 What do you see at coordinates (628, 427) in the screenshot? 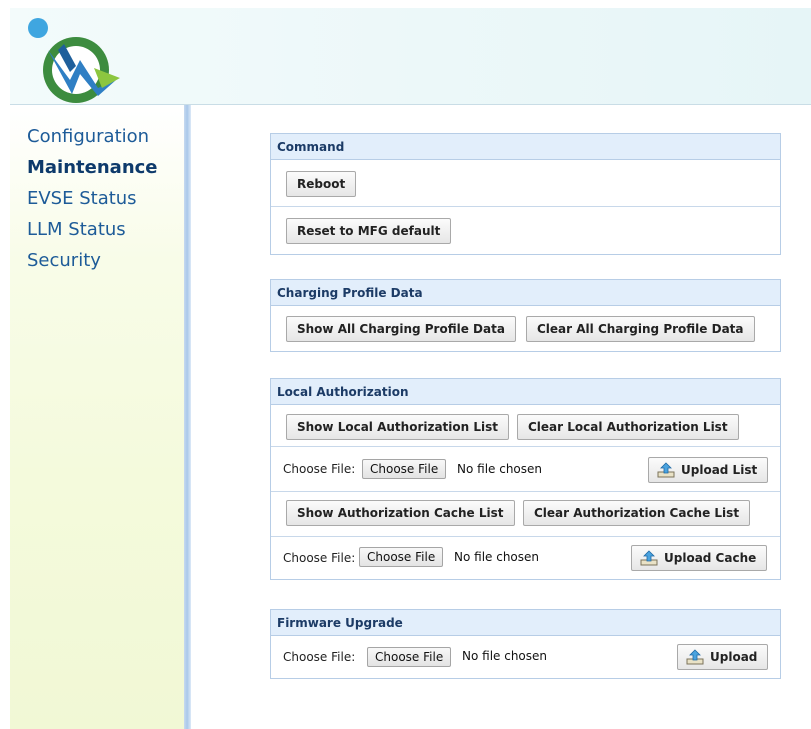
I see `clear-local-auth-list-button: Clear Local Authorization List` at bounding box center [628, 427].